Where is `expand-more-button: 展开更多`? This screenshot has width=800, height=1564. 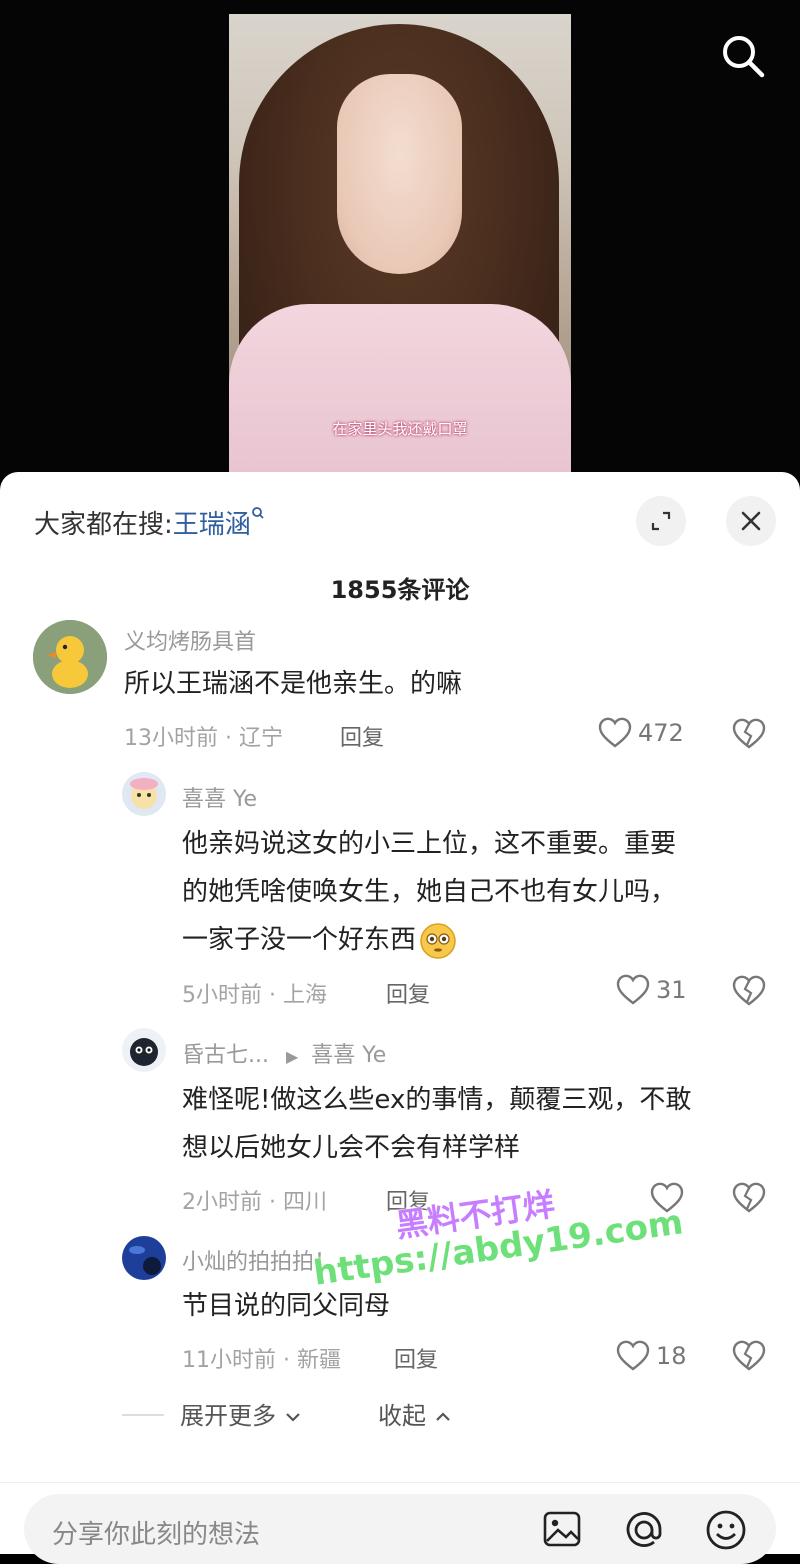
expand-more-button: 展开更多 is located at coordinates (241, 1413).